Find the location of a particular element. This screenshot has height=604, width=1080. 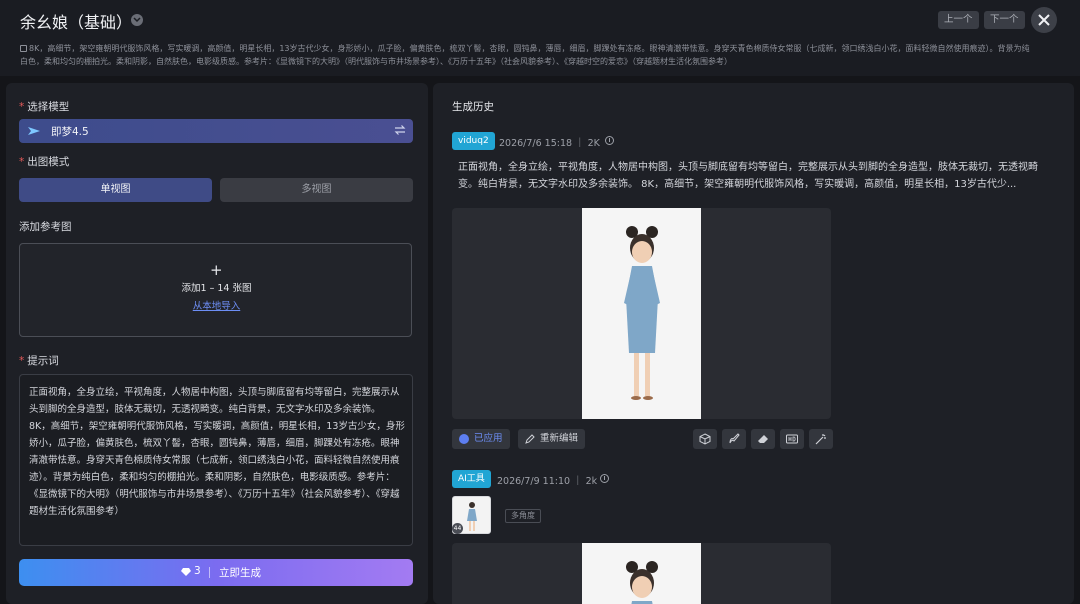

copy-icon is located at coordinates (23, 48).